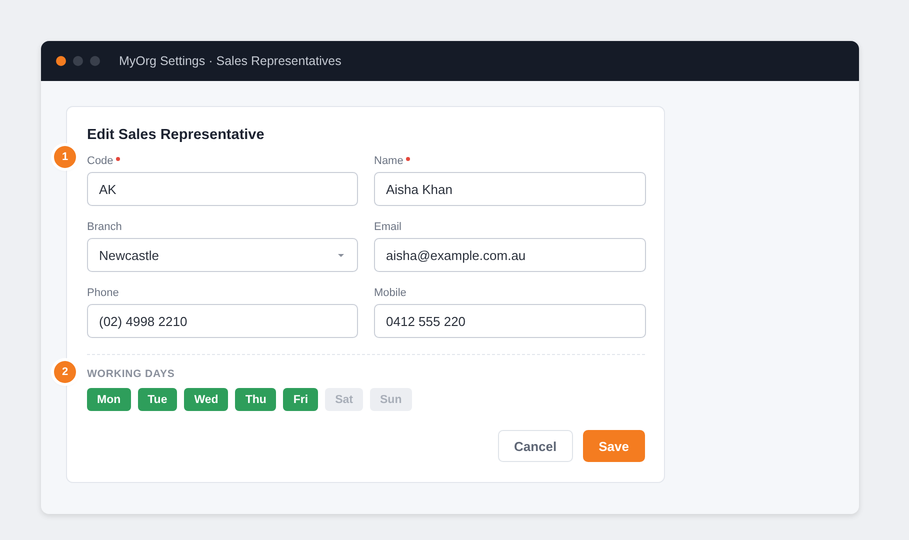 The image size is (909, 540). I want to click on window-title: MyOrg Settings · Sales Representatives, so click(230, 61).